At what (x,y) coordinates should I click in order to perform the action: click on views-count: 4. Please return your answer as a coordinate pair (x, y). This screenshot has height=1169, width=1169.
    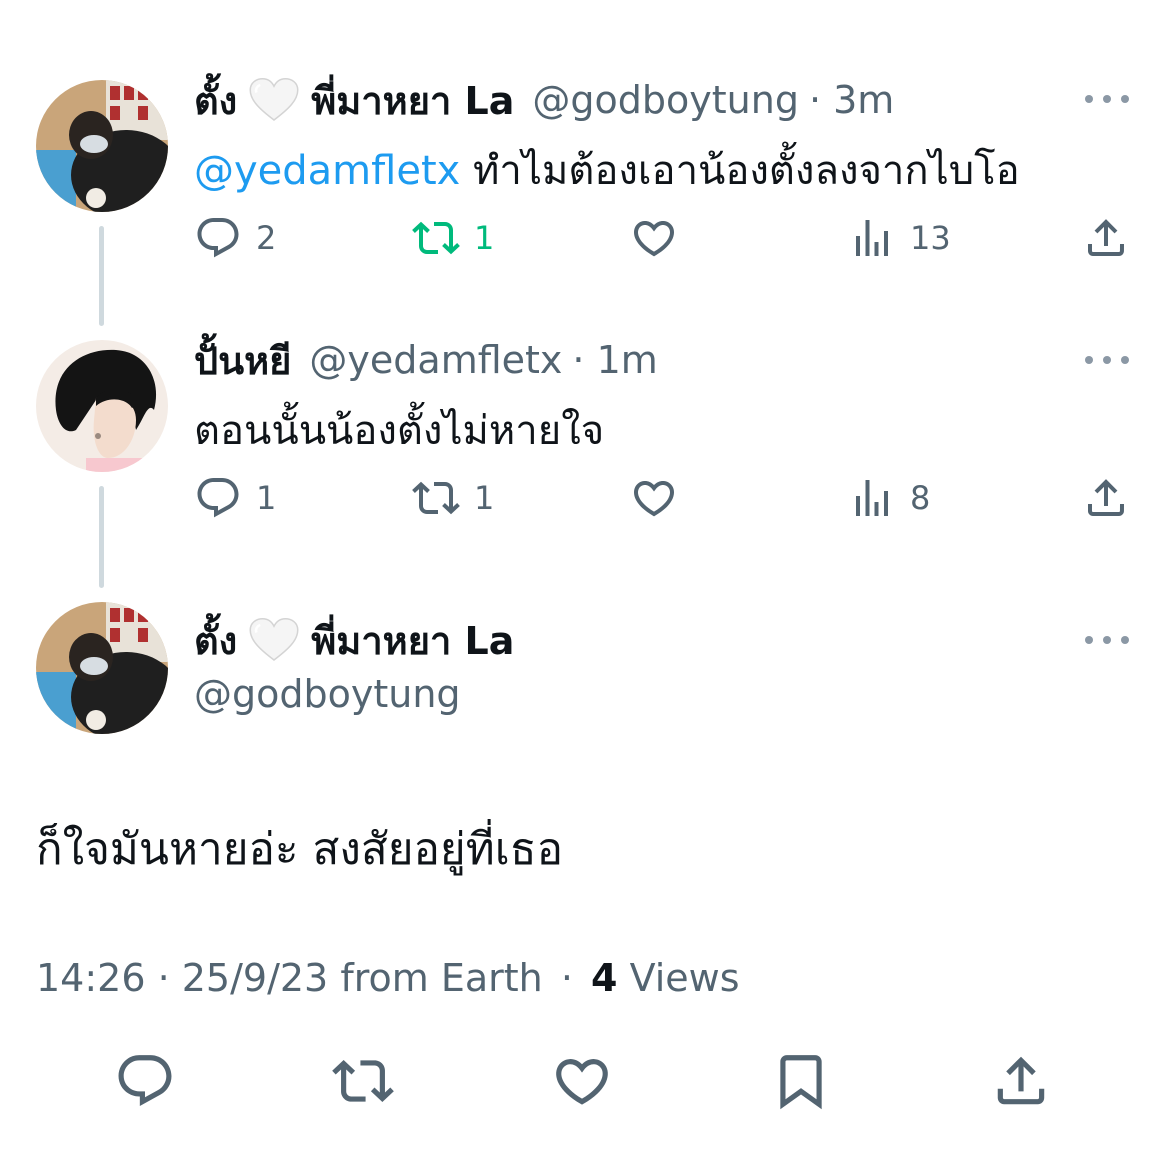
    Looking at the image, I should click on (604, 978).